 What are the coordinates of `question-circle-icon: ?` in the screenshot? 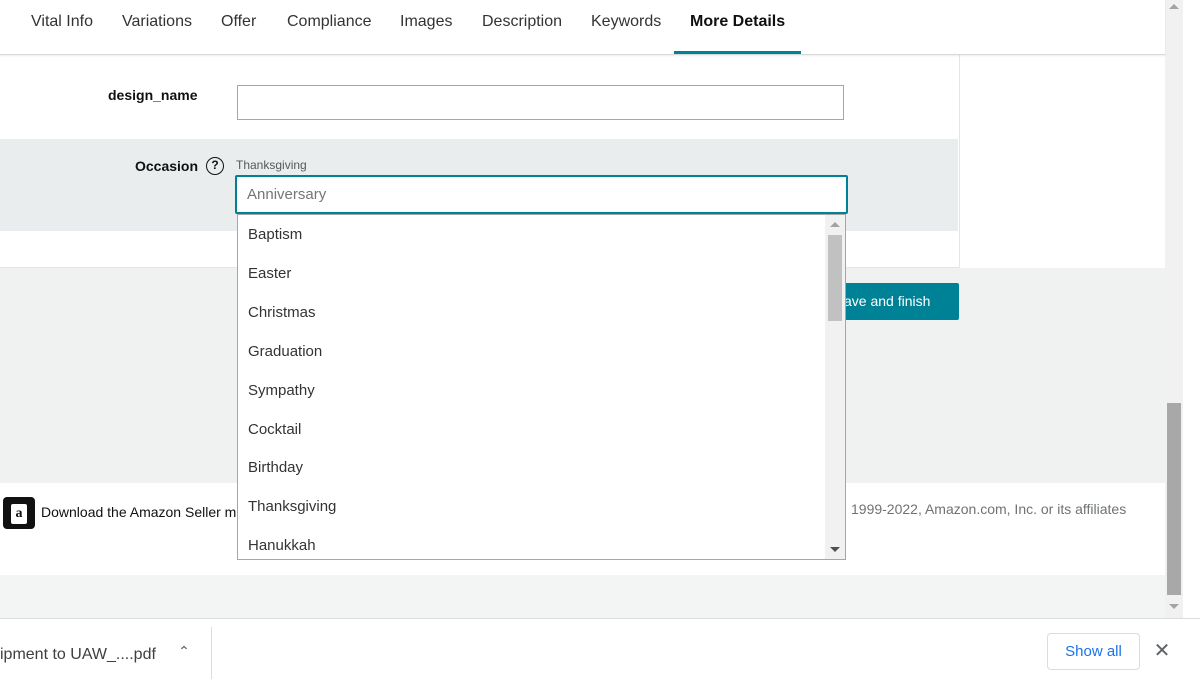 It's located at (215, 166).